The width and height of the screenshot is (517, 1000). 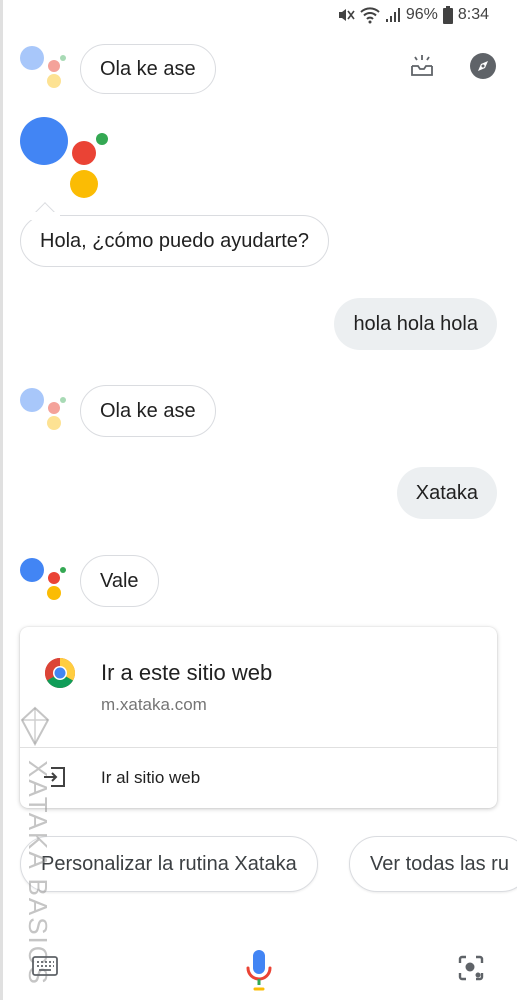 What do you see at coordinates (175, 241) in the screenshot?
I see `assistant-greeting: Hola, ¿cómo puedo ayudarte?` at bounding box center [175, 241].